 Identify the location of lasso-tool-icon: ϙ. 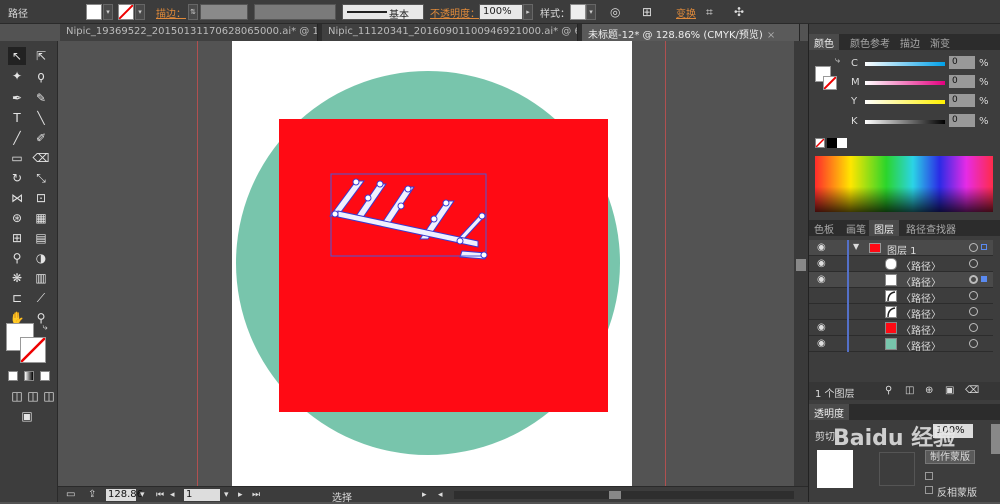
(41, 76).